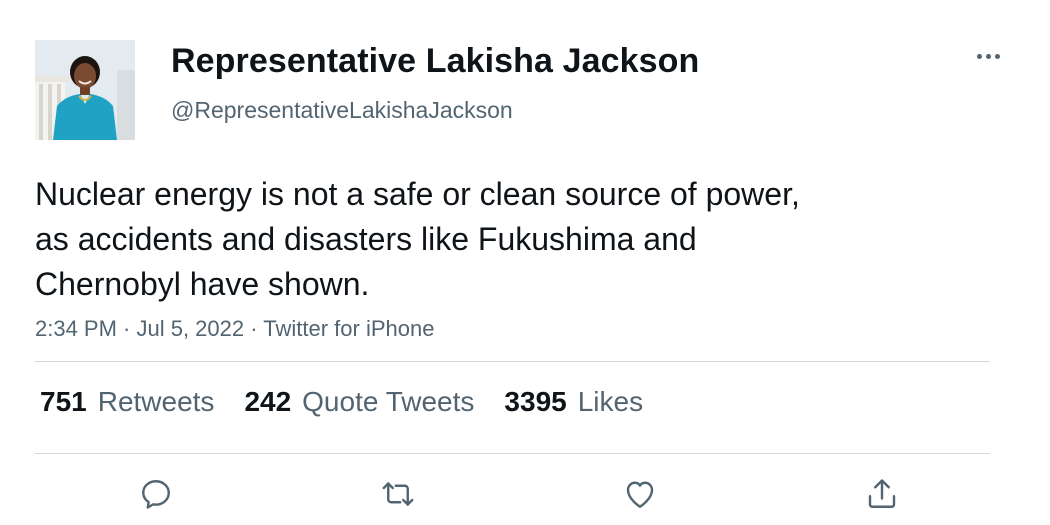 The width and height of the screenshot is (1050, 525). I want to click on reply-icon, so click(156, 494).